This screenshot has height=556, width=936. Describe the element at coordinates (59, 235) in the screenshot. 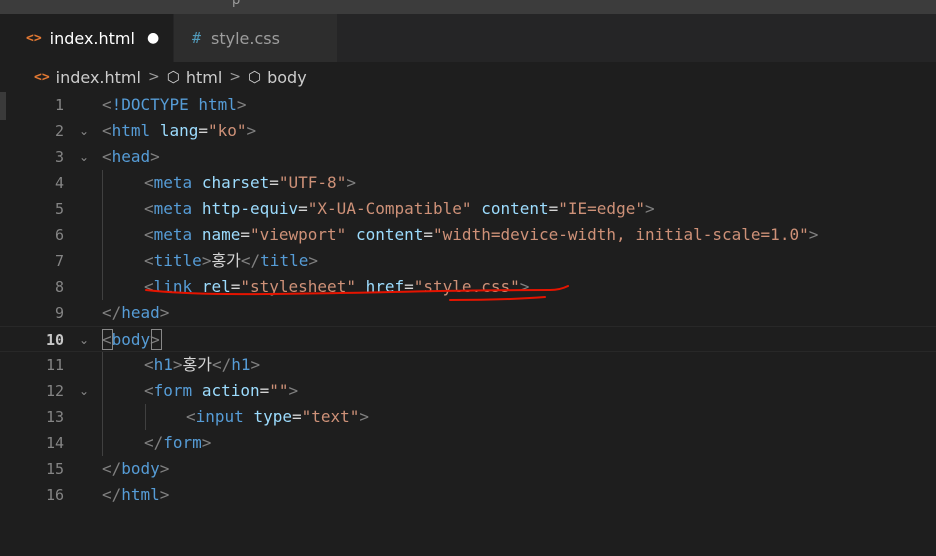

I see `line-number: 6` at that location.